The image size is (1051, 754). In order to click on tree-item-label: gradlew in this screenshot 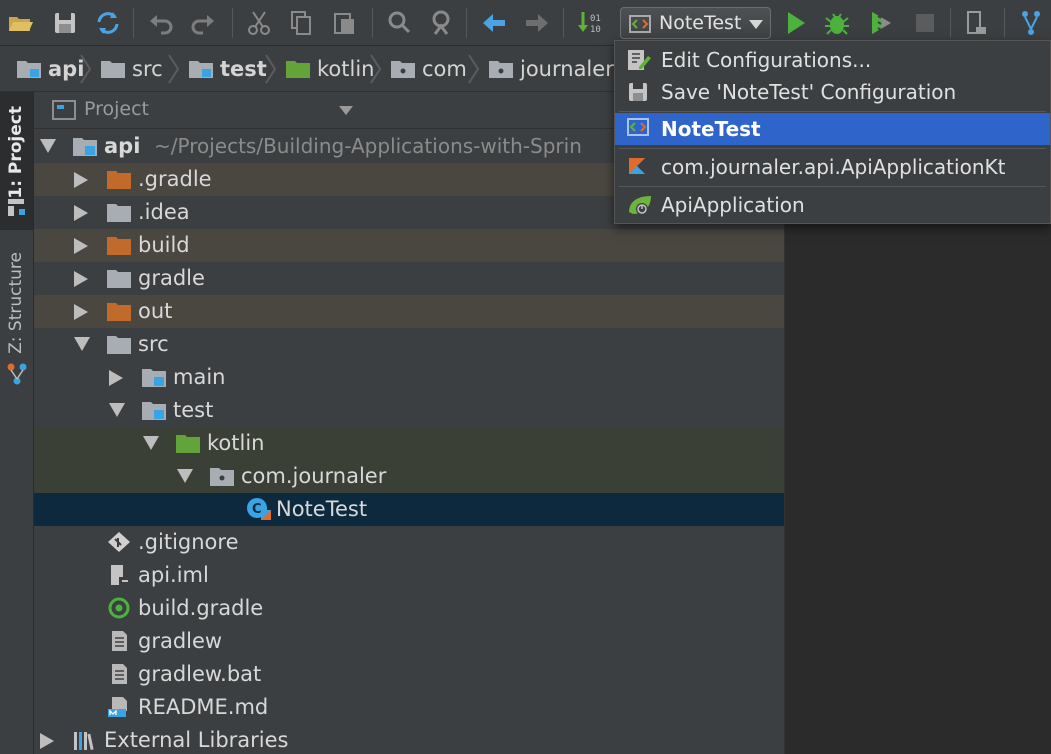, I will do `click(180, 641)`.